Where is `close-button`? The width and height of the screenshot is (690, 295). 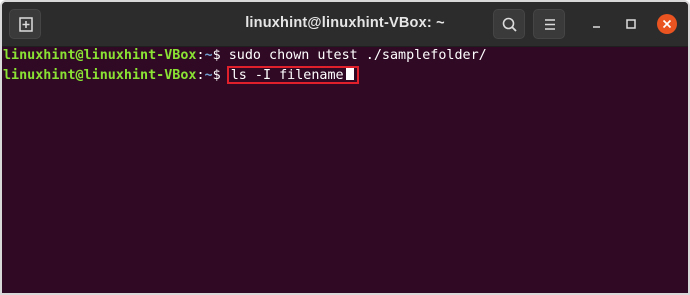
close-button is located at coordinates (667, 24).